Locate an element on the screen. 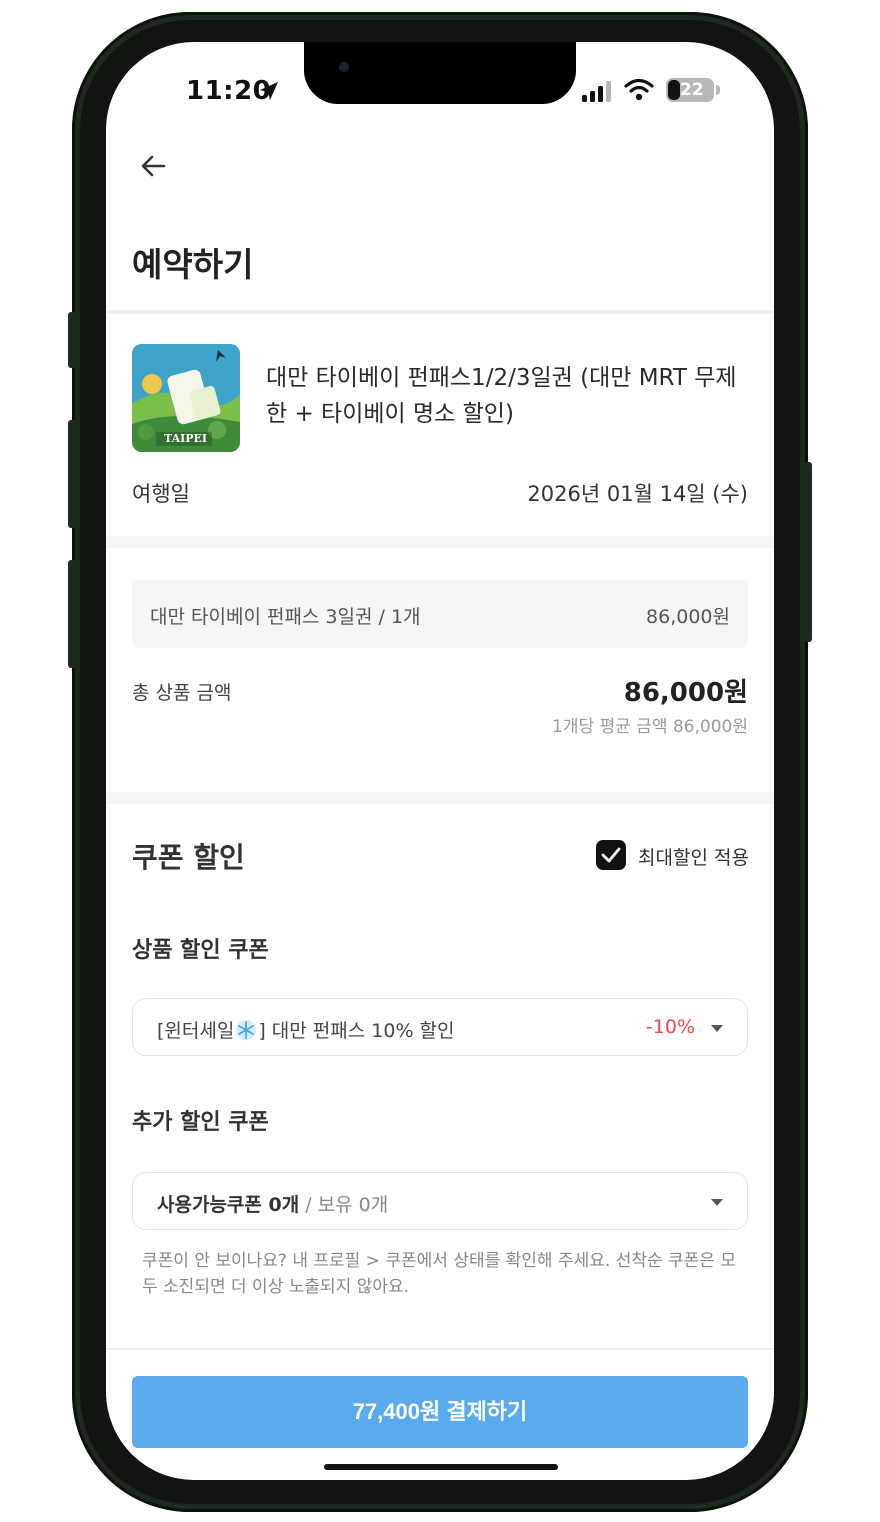  location-arrow-icon is located at coordinates (269, 91).